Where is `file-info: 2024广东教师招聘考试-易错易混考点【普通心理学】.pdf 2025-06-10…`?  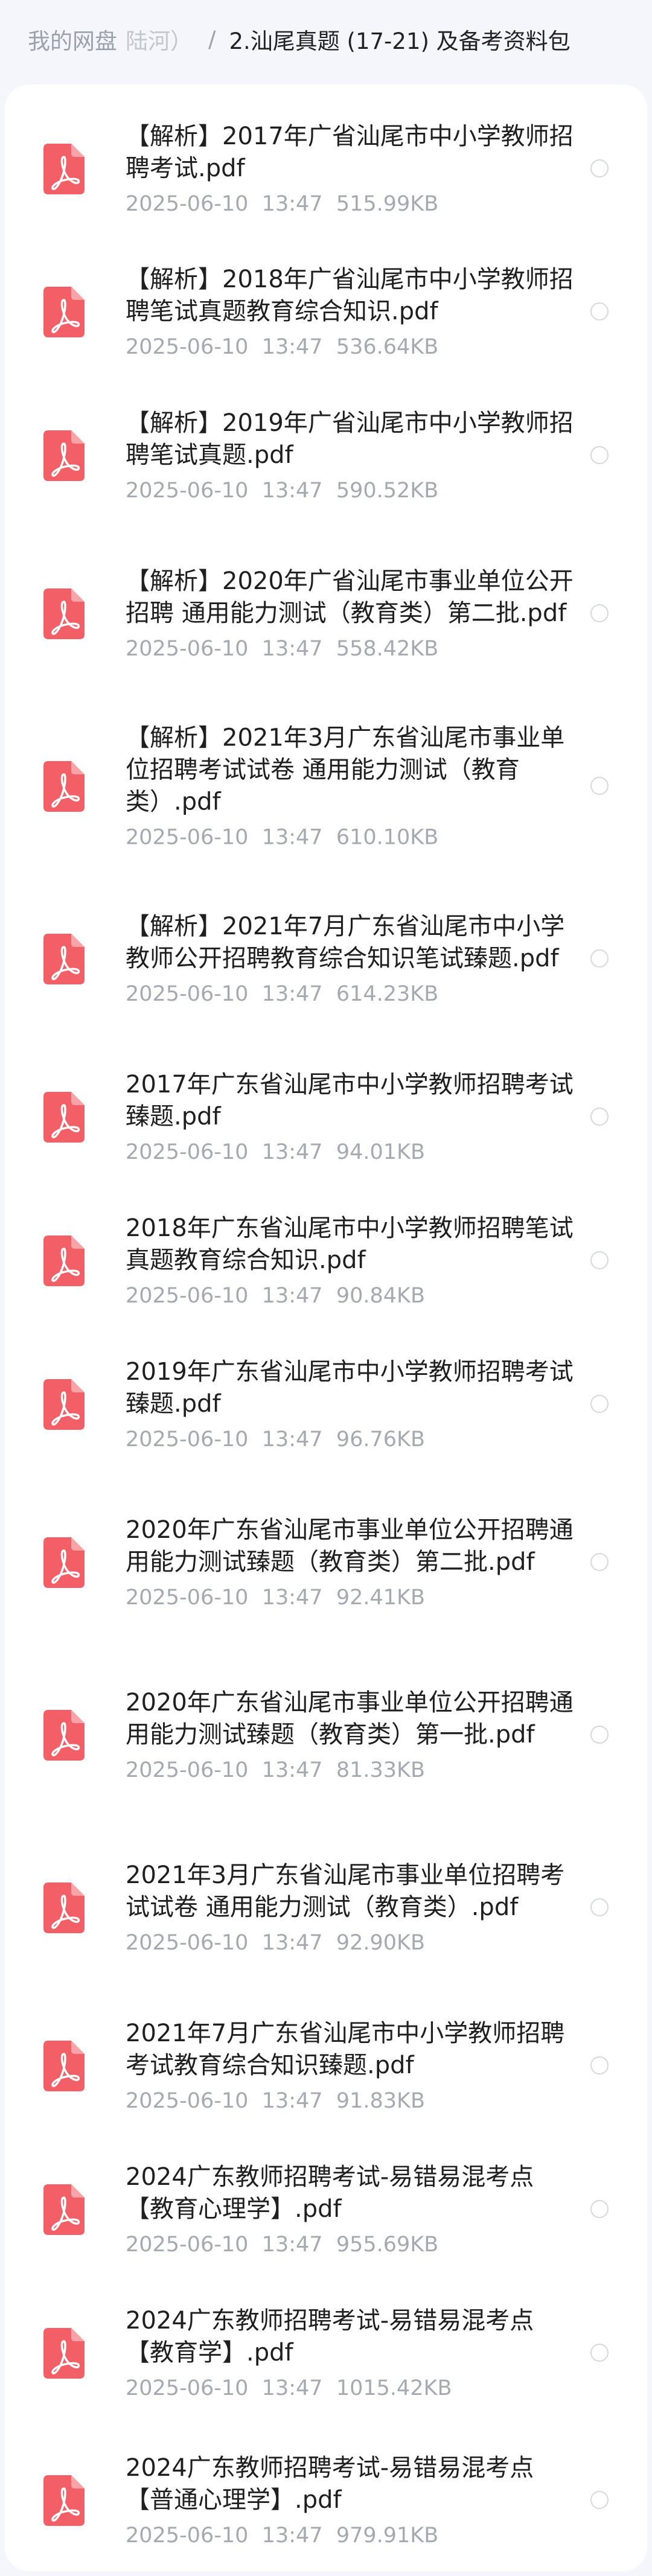
file-info: 2024广东教师招聘考试-易错易混考点【普通心理学】.pdf 2025-06-10… is located at coordinates (350, 2500).